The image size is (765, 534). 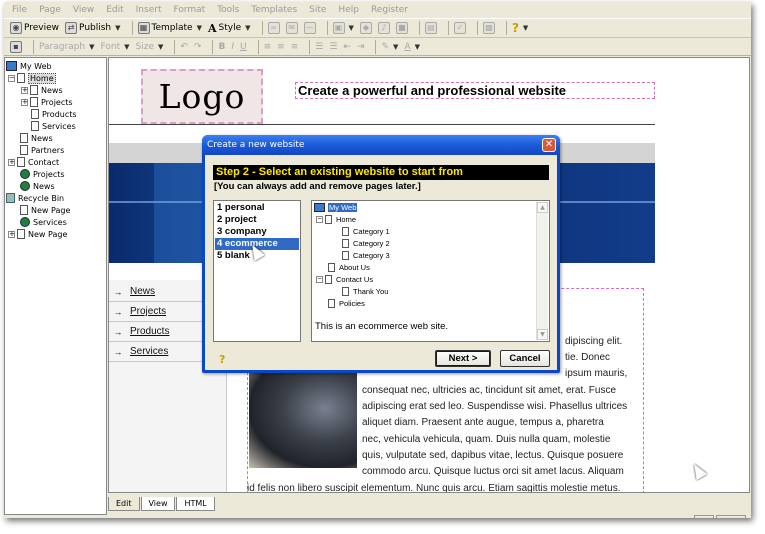 I want to click on template-label: Template, so click(x=172, y=28).